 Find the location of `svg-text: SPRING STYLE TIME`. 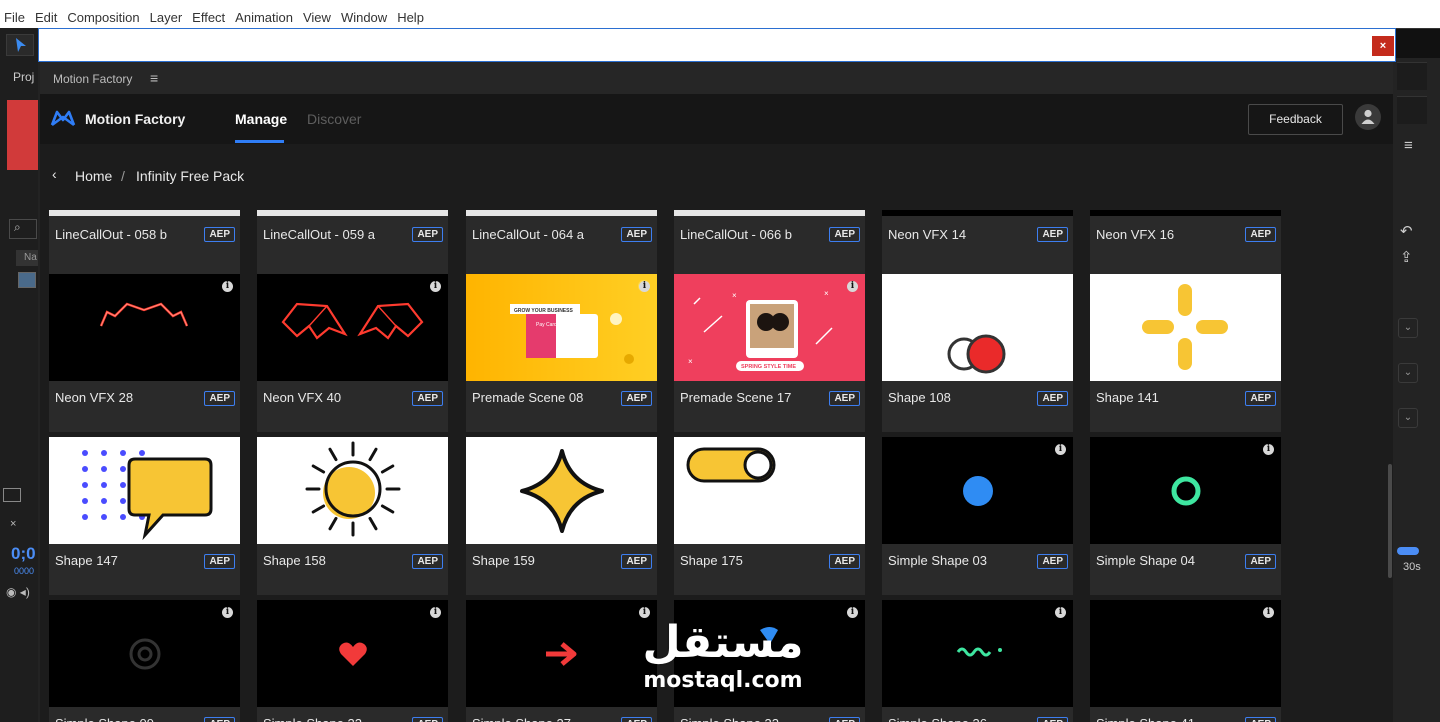

svg-text: SPRING STYLE TIME is located at coordinates (768, 367).